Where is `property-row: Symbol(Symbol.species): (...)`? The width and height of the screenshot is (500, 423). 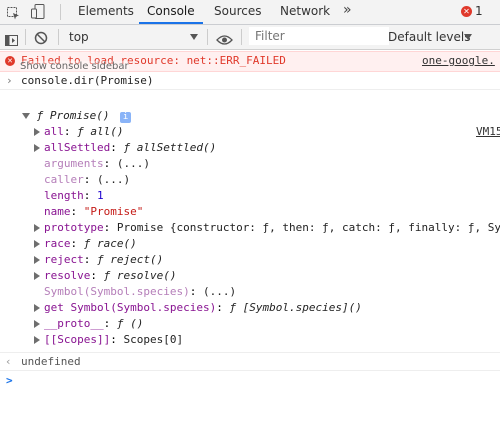
property-row: Symbol(Symbol.species): (...) is located at coordinates (140, 291).